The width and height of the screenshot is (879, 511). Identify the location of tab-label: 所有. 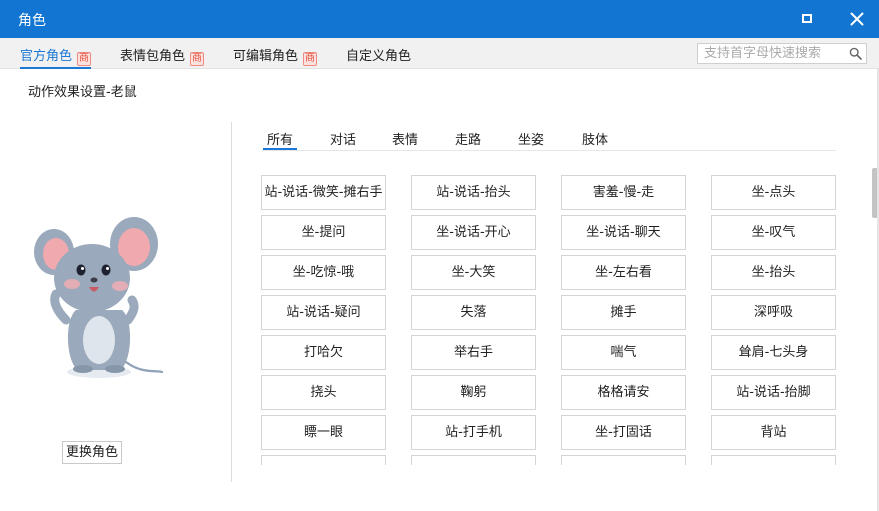
(280, 140).